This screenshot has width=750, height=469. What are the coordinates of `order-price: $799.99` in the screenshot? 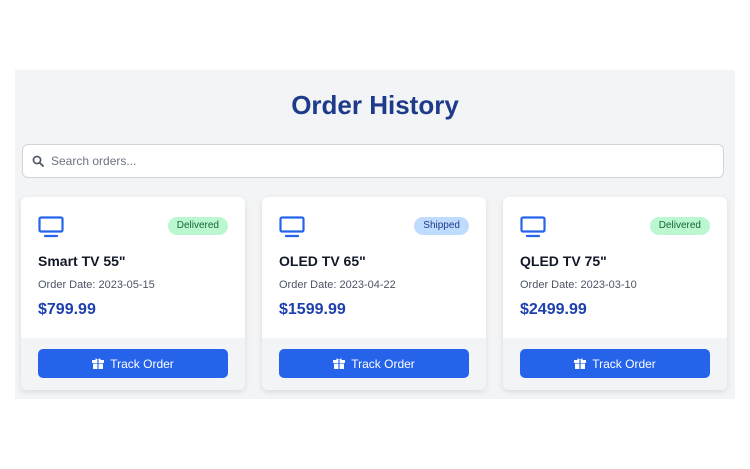 It's located at (67, 309).